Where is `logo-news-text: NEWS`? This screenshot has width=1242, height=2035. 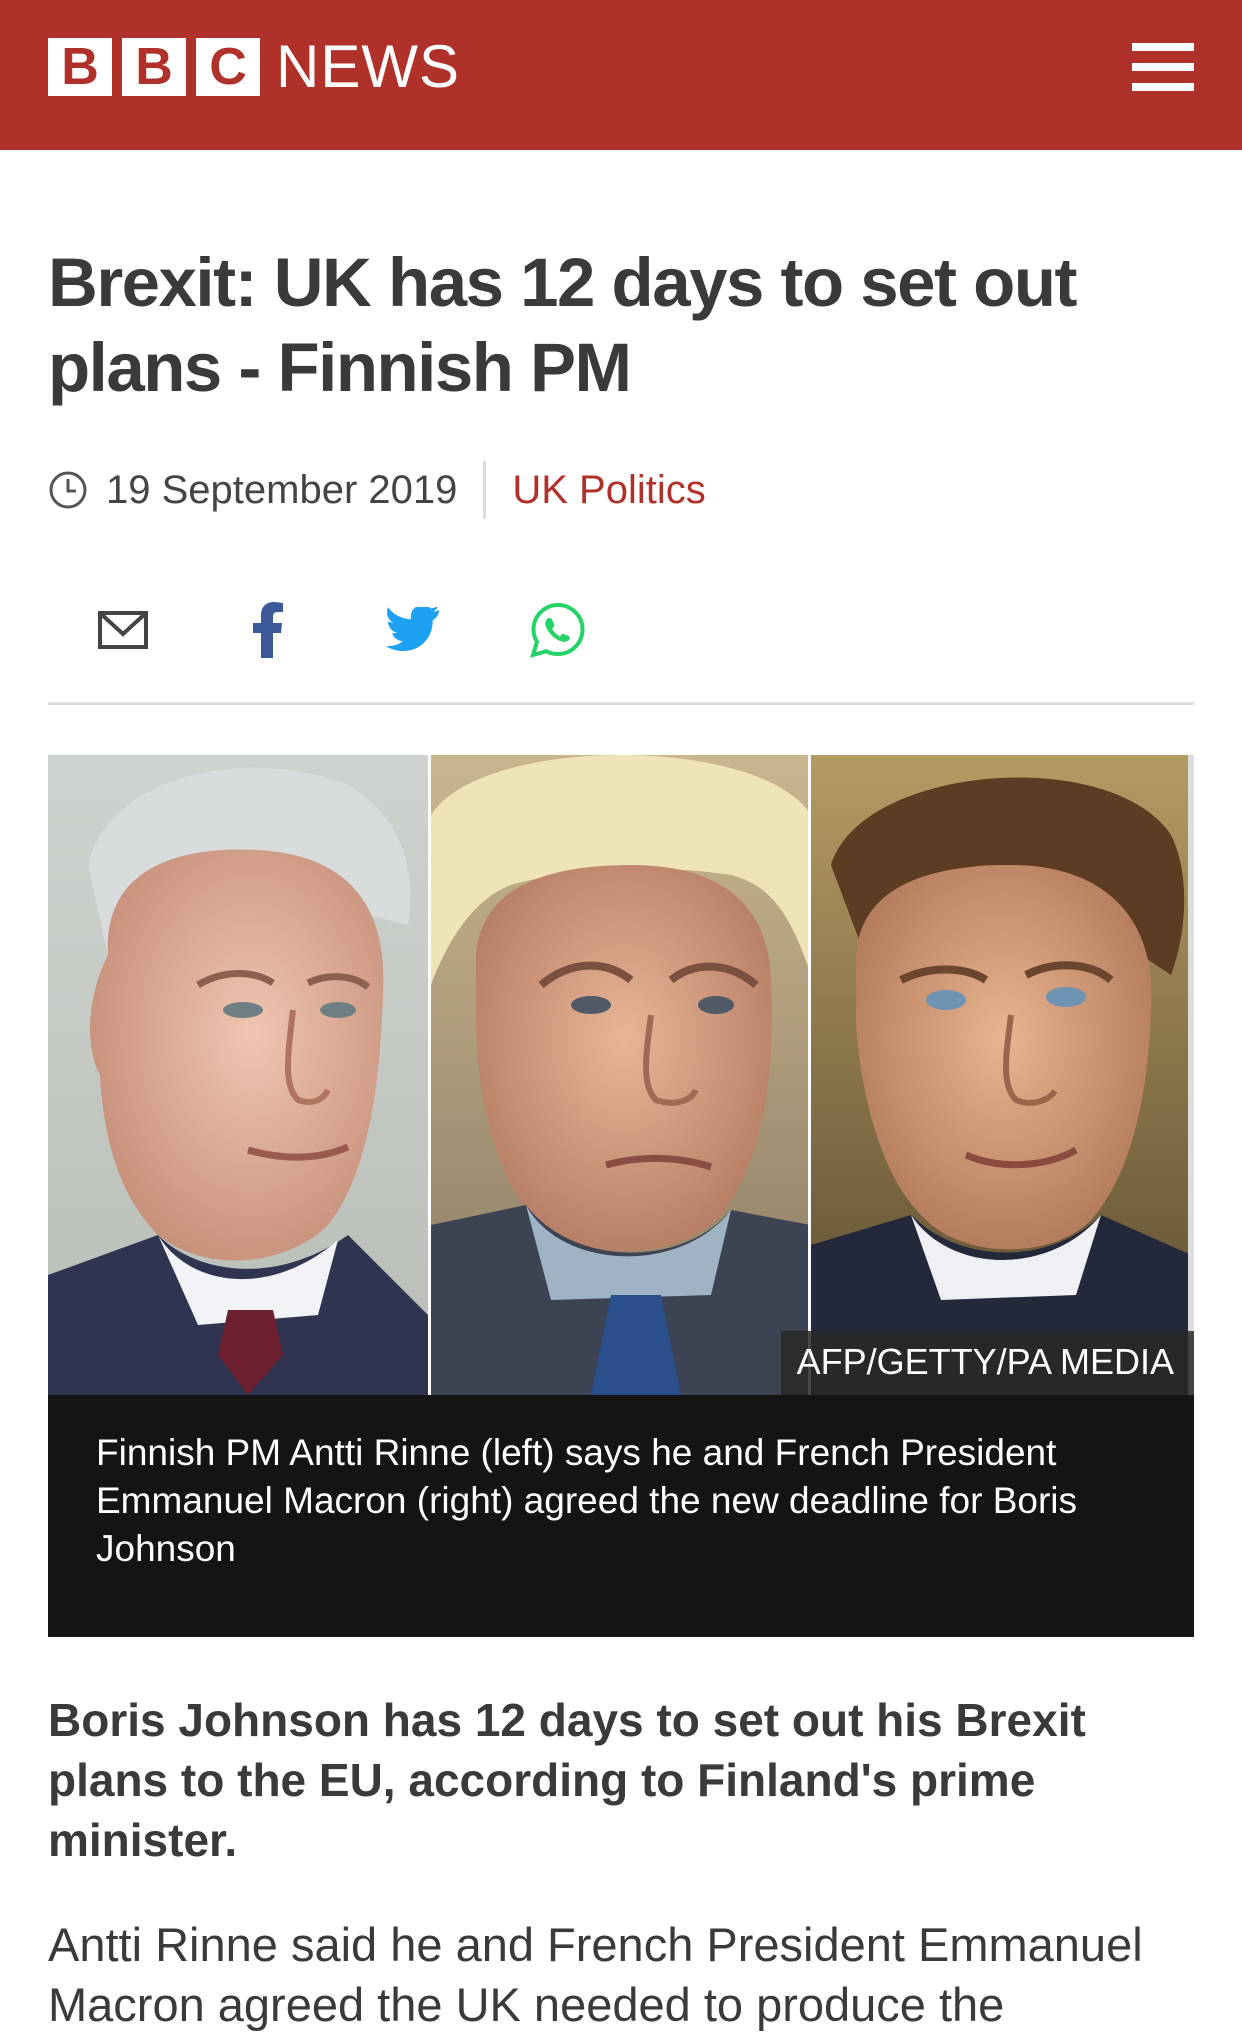
logo-news-text: NEWS is located at coordinates (368, 66).